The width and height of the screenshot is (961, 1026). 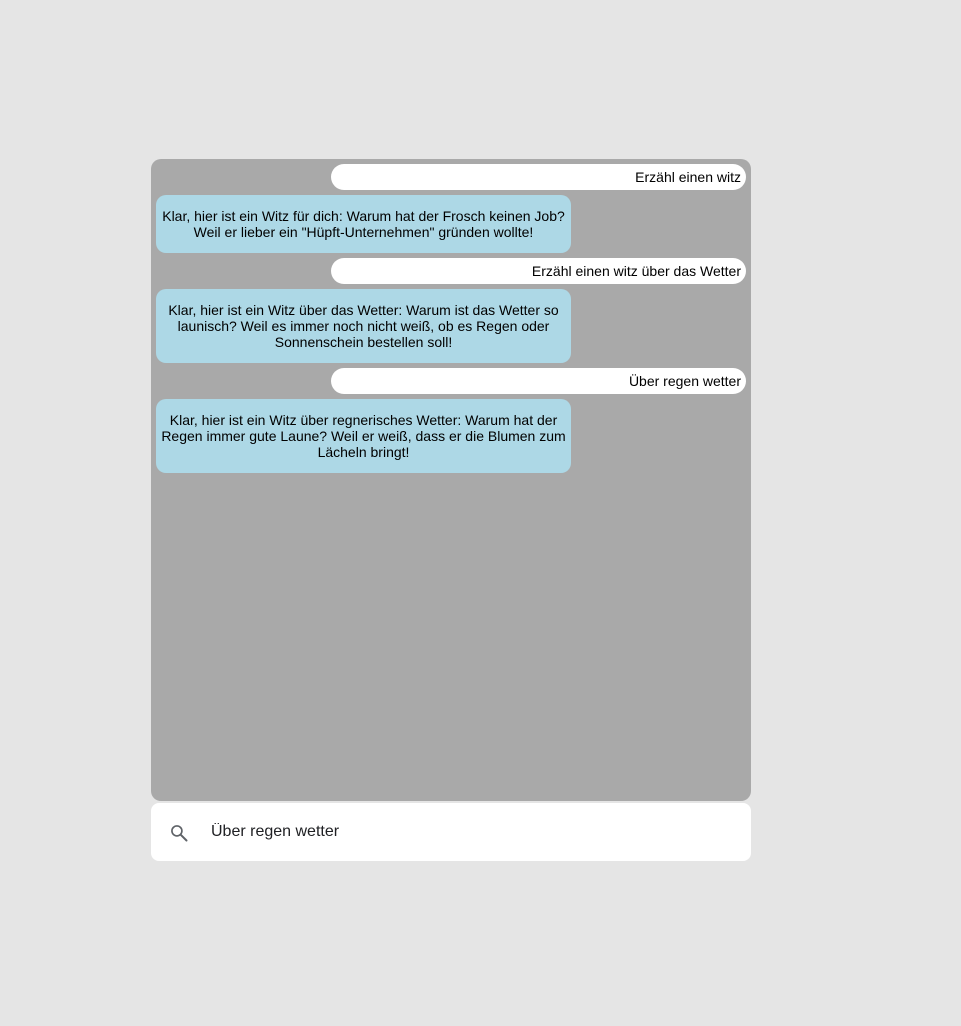 What do you see at coordinates (538, 381) in the screenshot?
I see `user-message: Über regen wetter` at bounding box center [538, 381].